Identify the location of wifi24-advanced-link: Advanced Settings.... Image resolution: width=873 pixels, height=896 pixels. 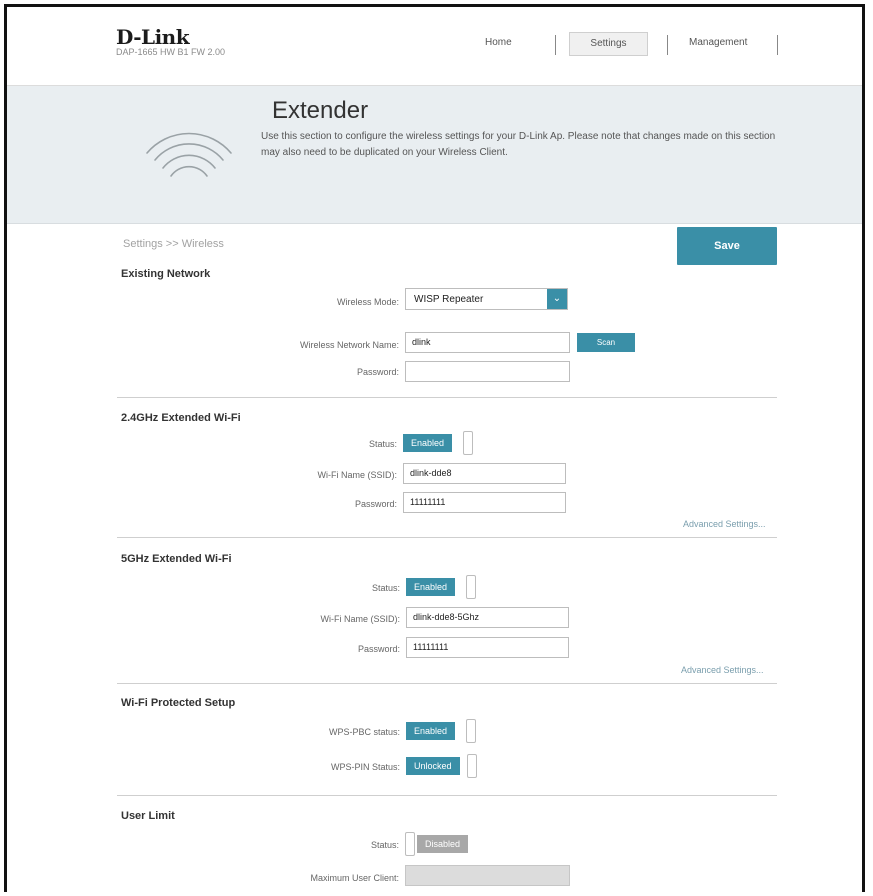
(724, 524).